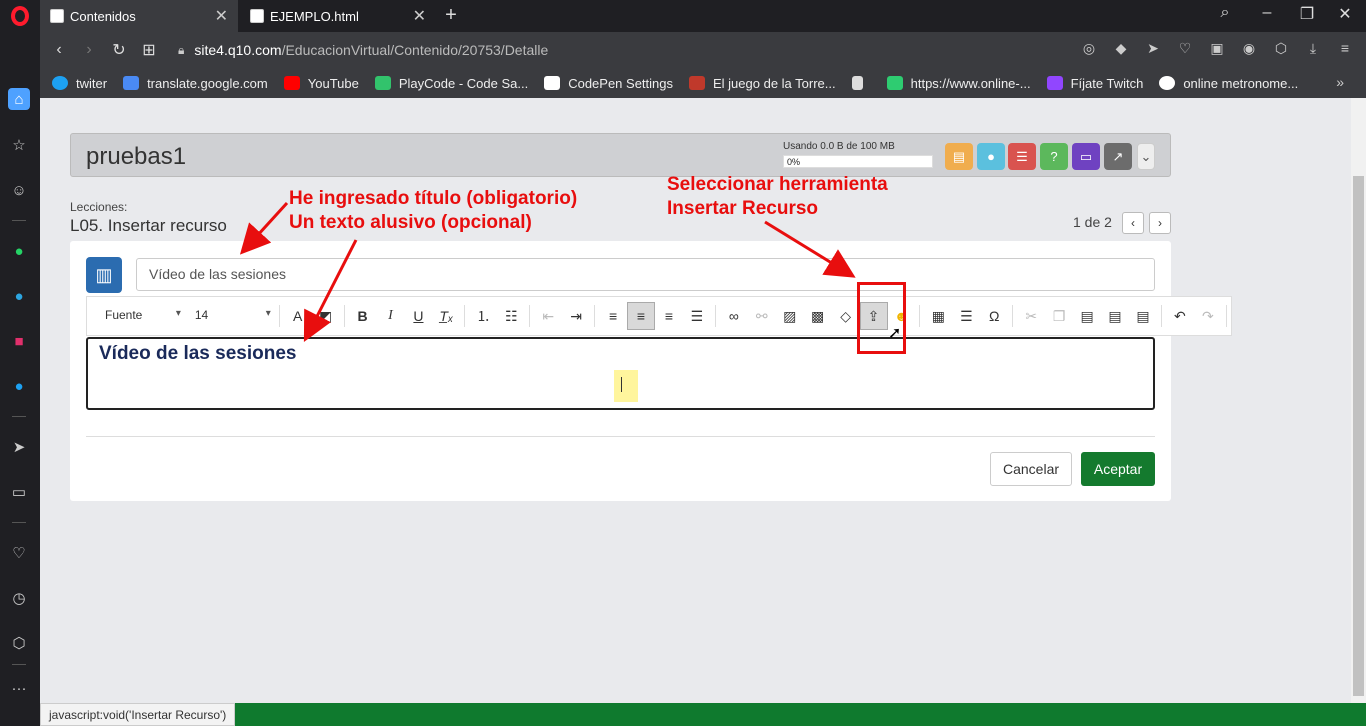  I want to click on page-footer, so click(703, 714).